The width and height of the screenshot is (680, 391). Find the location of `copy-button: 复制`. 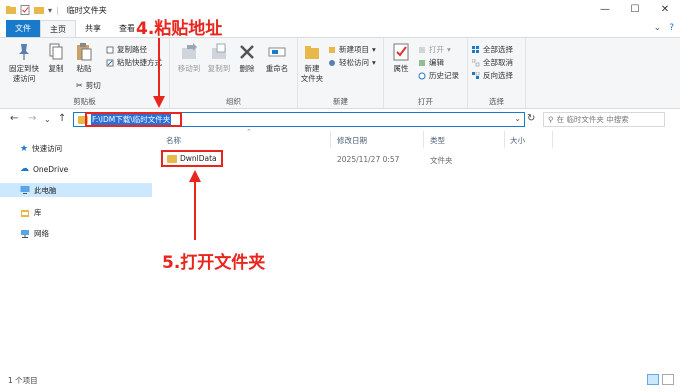

copy-button: 复制 is located at coordinates (56, 58).